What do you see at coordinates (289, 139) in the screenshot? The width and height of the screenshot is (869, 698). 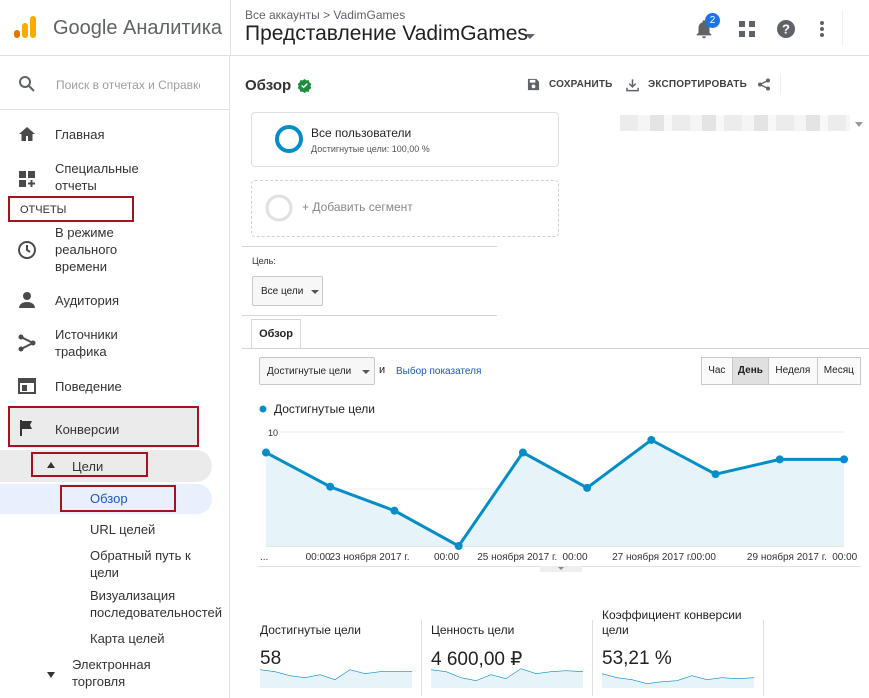 I see `segment-ring-icon` at bounding box center [289, 139].